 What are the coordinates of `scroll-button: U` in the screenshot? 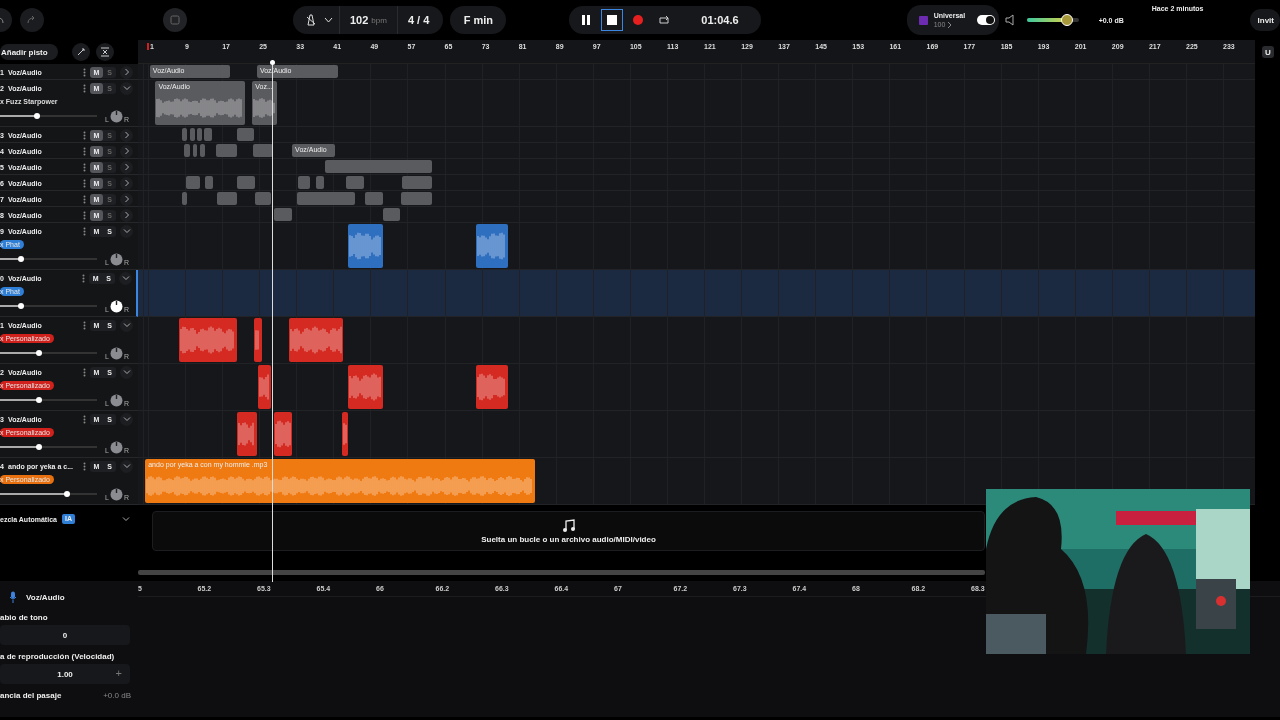 It's located at (1268, 52).